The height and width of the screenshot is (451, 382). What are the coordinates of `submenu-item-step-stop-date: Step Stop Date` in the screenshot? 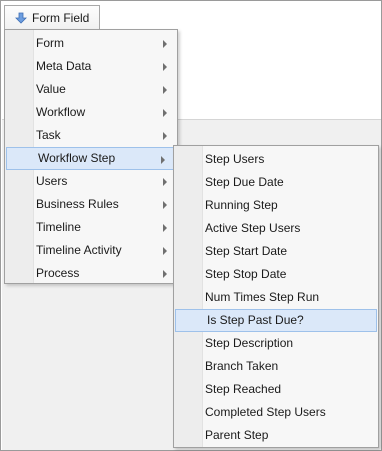 It's located at (276, 274).